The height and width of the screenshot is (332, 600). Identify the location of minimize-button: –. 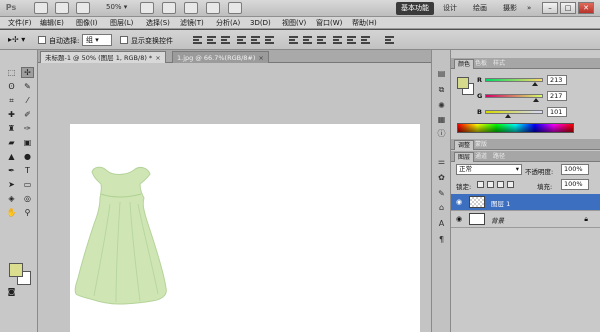
(550, 8).